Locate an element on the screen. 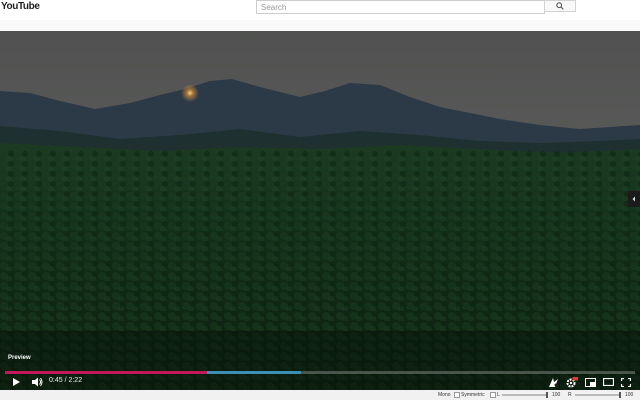 This screenshot has height=400, width=640. play-button is located at coordinates (16, 382).